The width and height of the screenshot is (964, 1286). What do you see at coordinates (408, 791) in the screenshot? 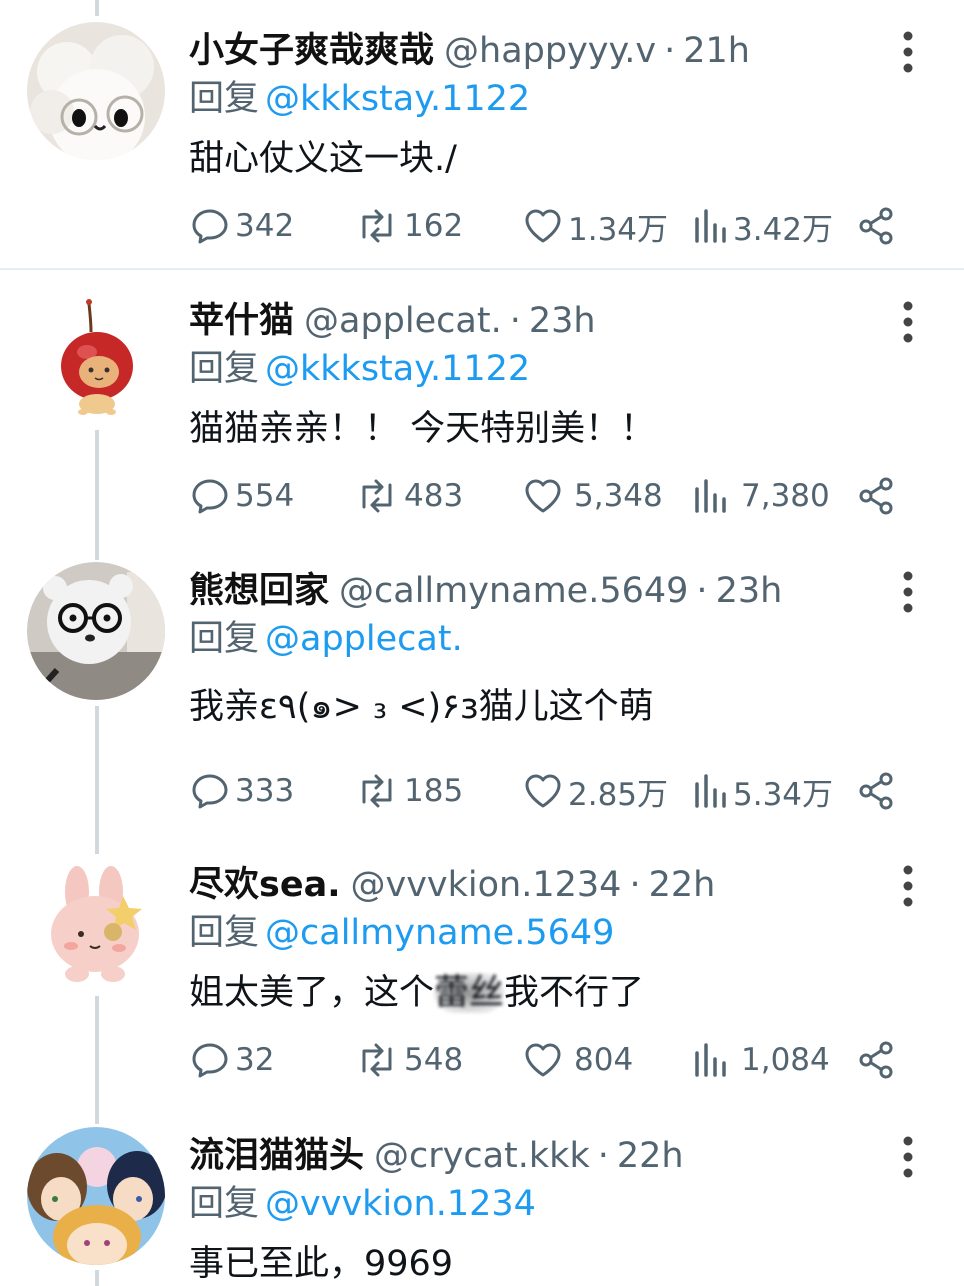
I see `retweet-button: 185` at bounding box center [408, 791].